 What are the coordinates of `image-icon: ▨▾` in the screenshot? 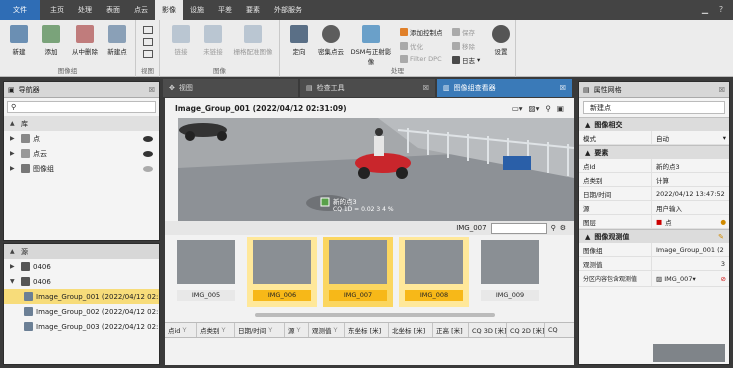 It's located at (534, 108).